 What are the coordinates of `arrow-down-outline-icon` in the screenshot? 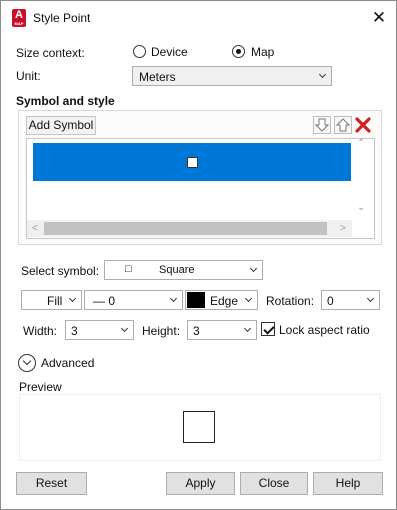 It's located at (322, 125).